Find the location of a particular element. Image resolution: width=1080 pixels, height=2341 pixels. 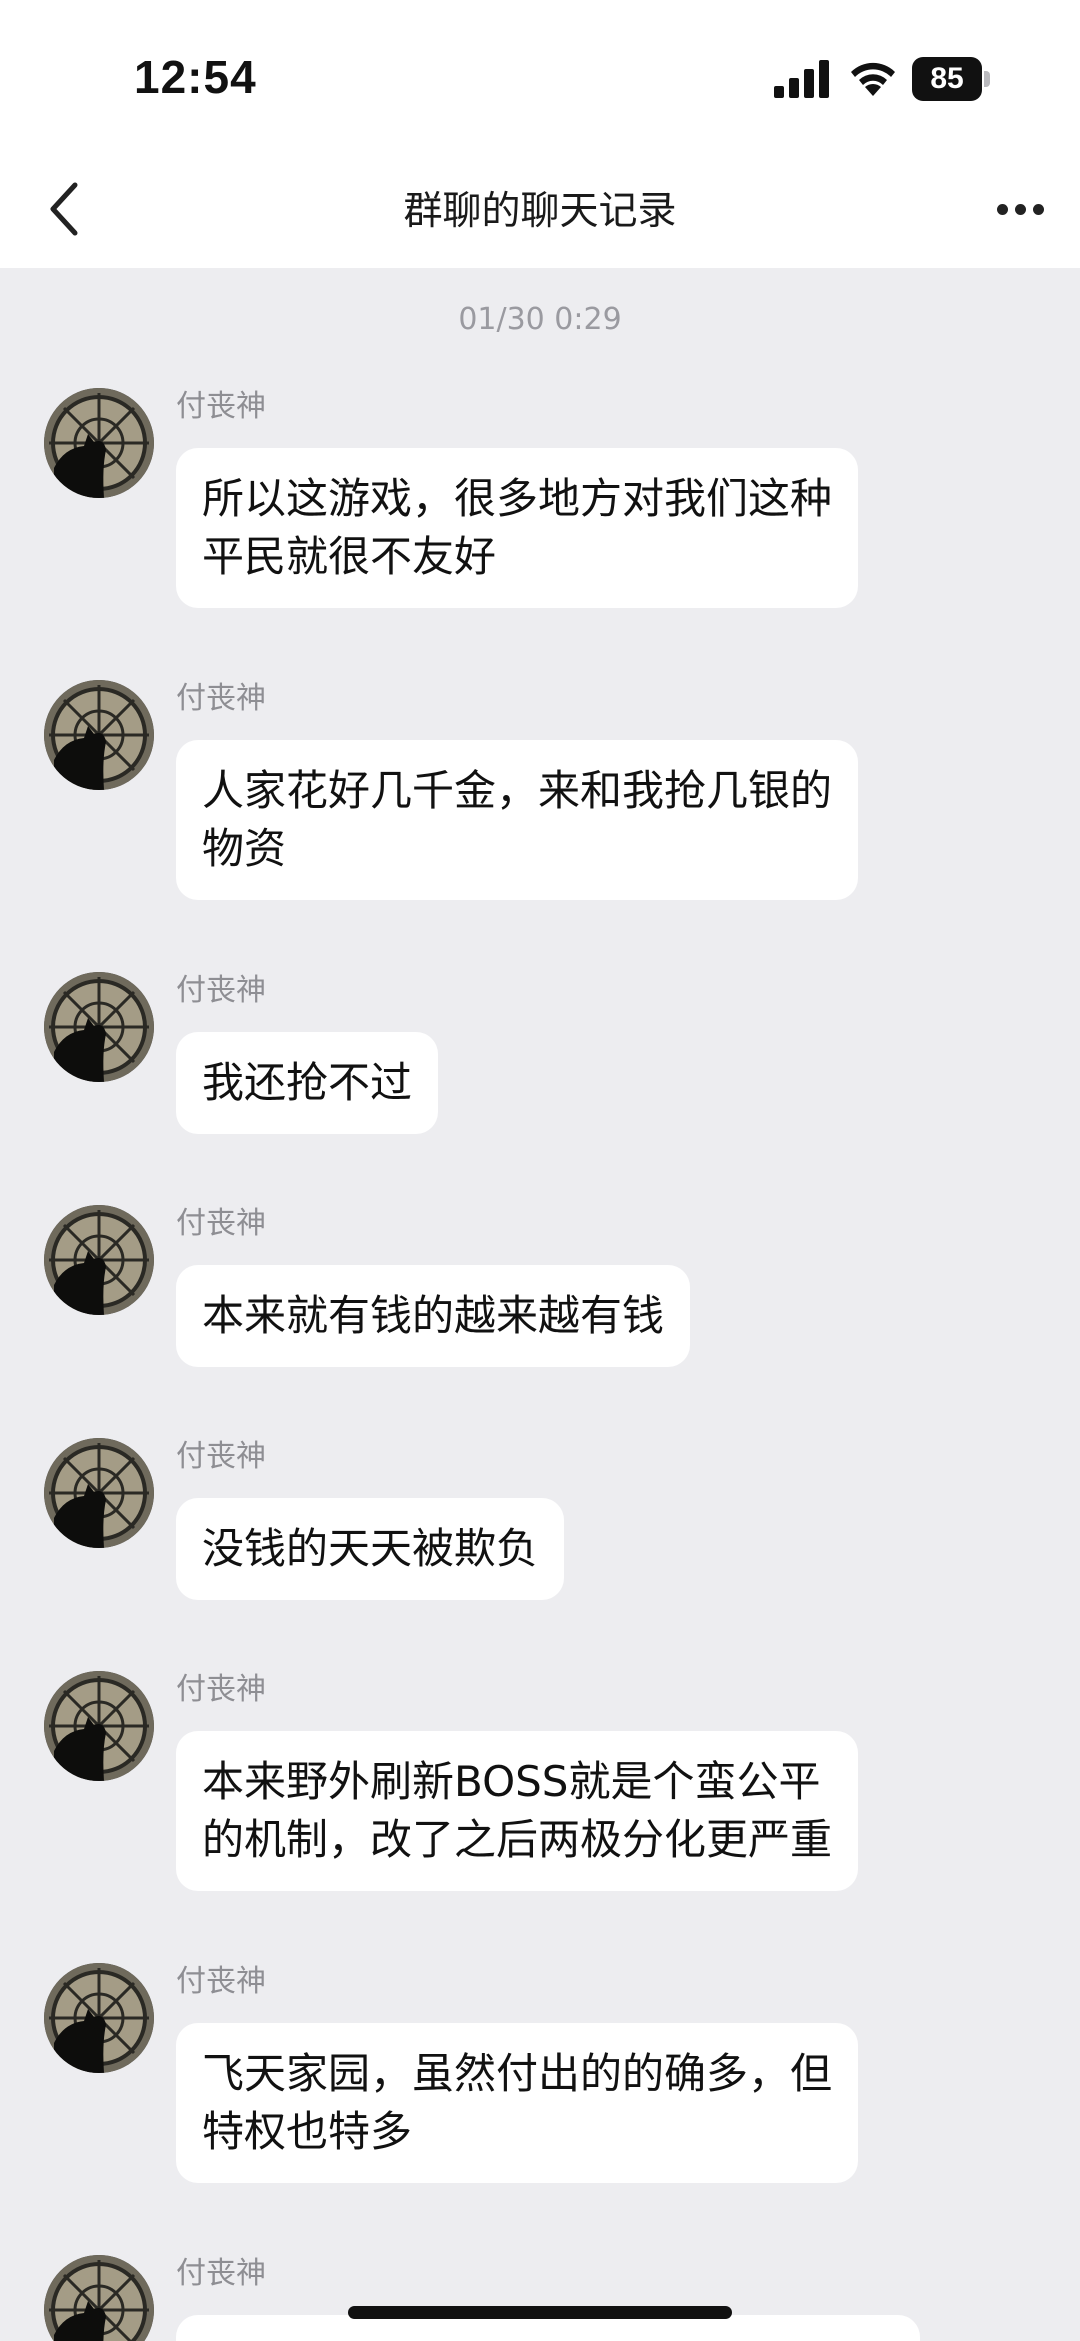

back-button is located at coordinates (64, 209).